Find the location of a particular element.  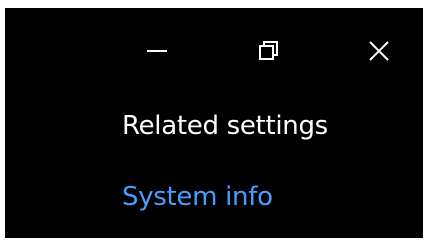

minimize-icon is located at coordinates (157, 51).